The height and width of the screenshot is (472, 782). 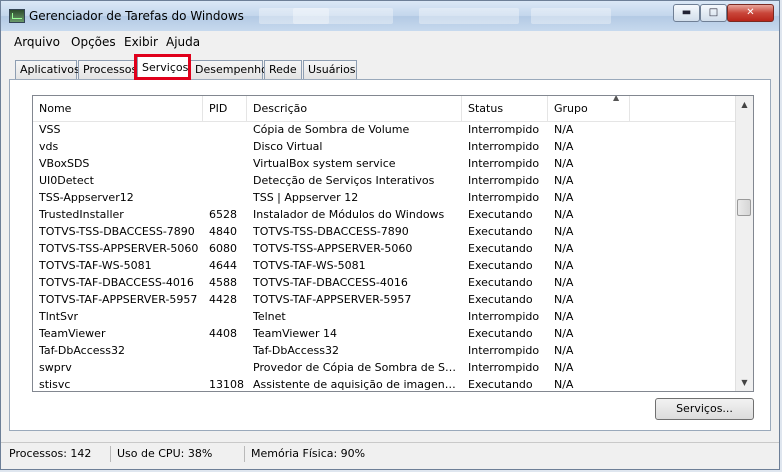 I want to click on tab-rede: Rede, so click(x=283, y=69).